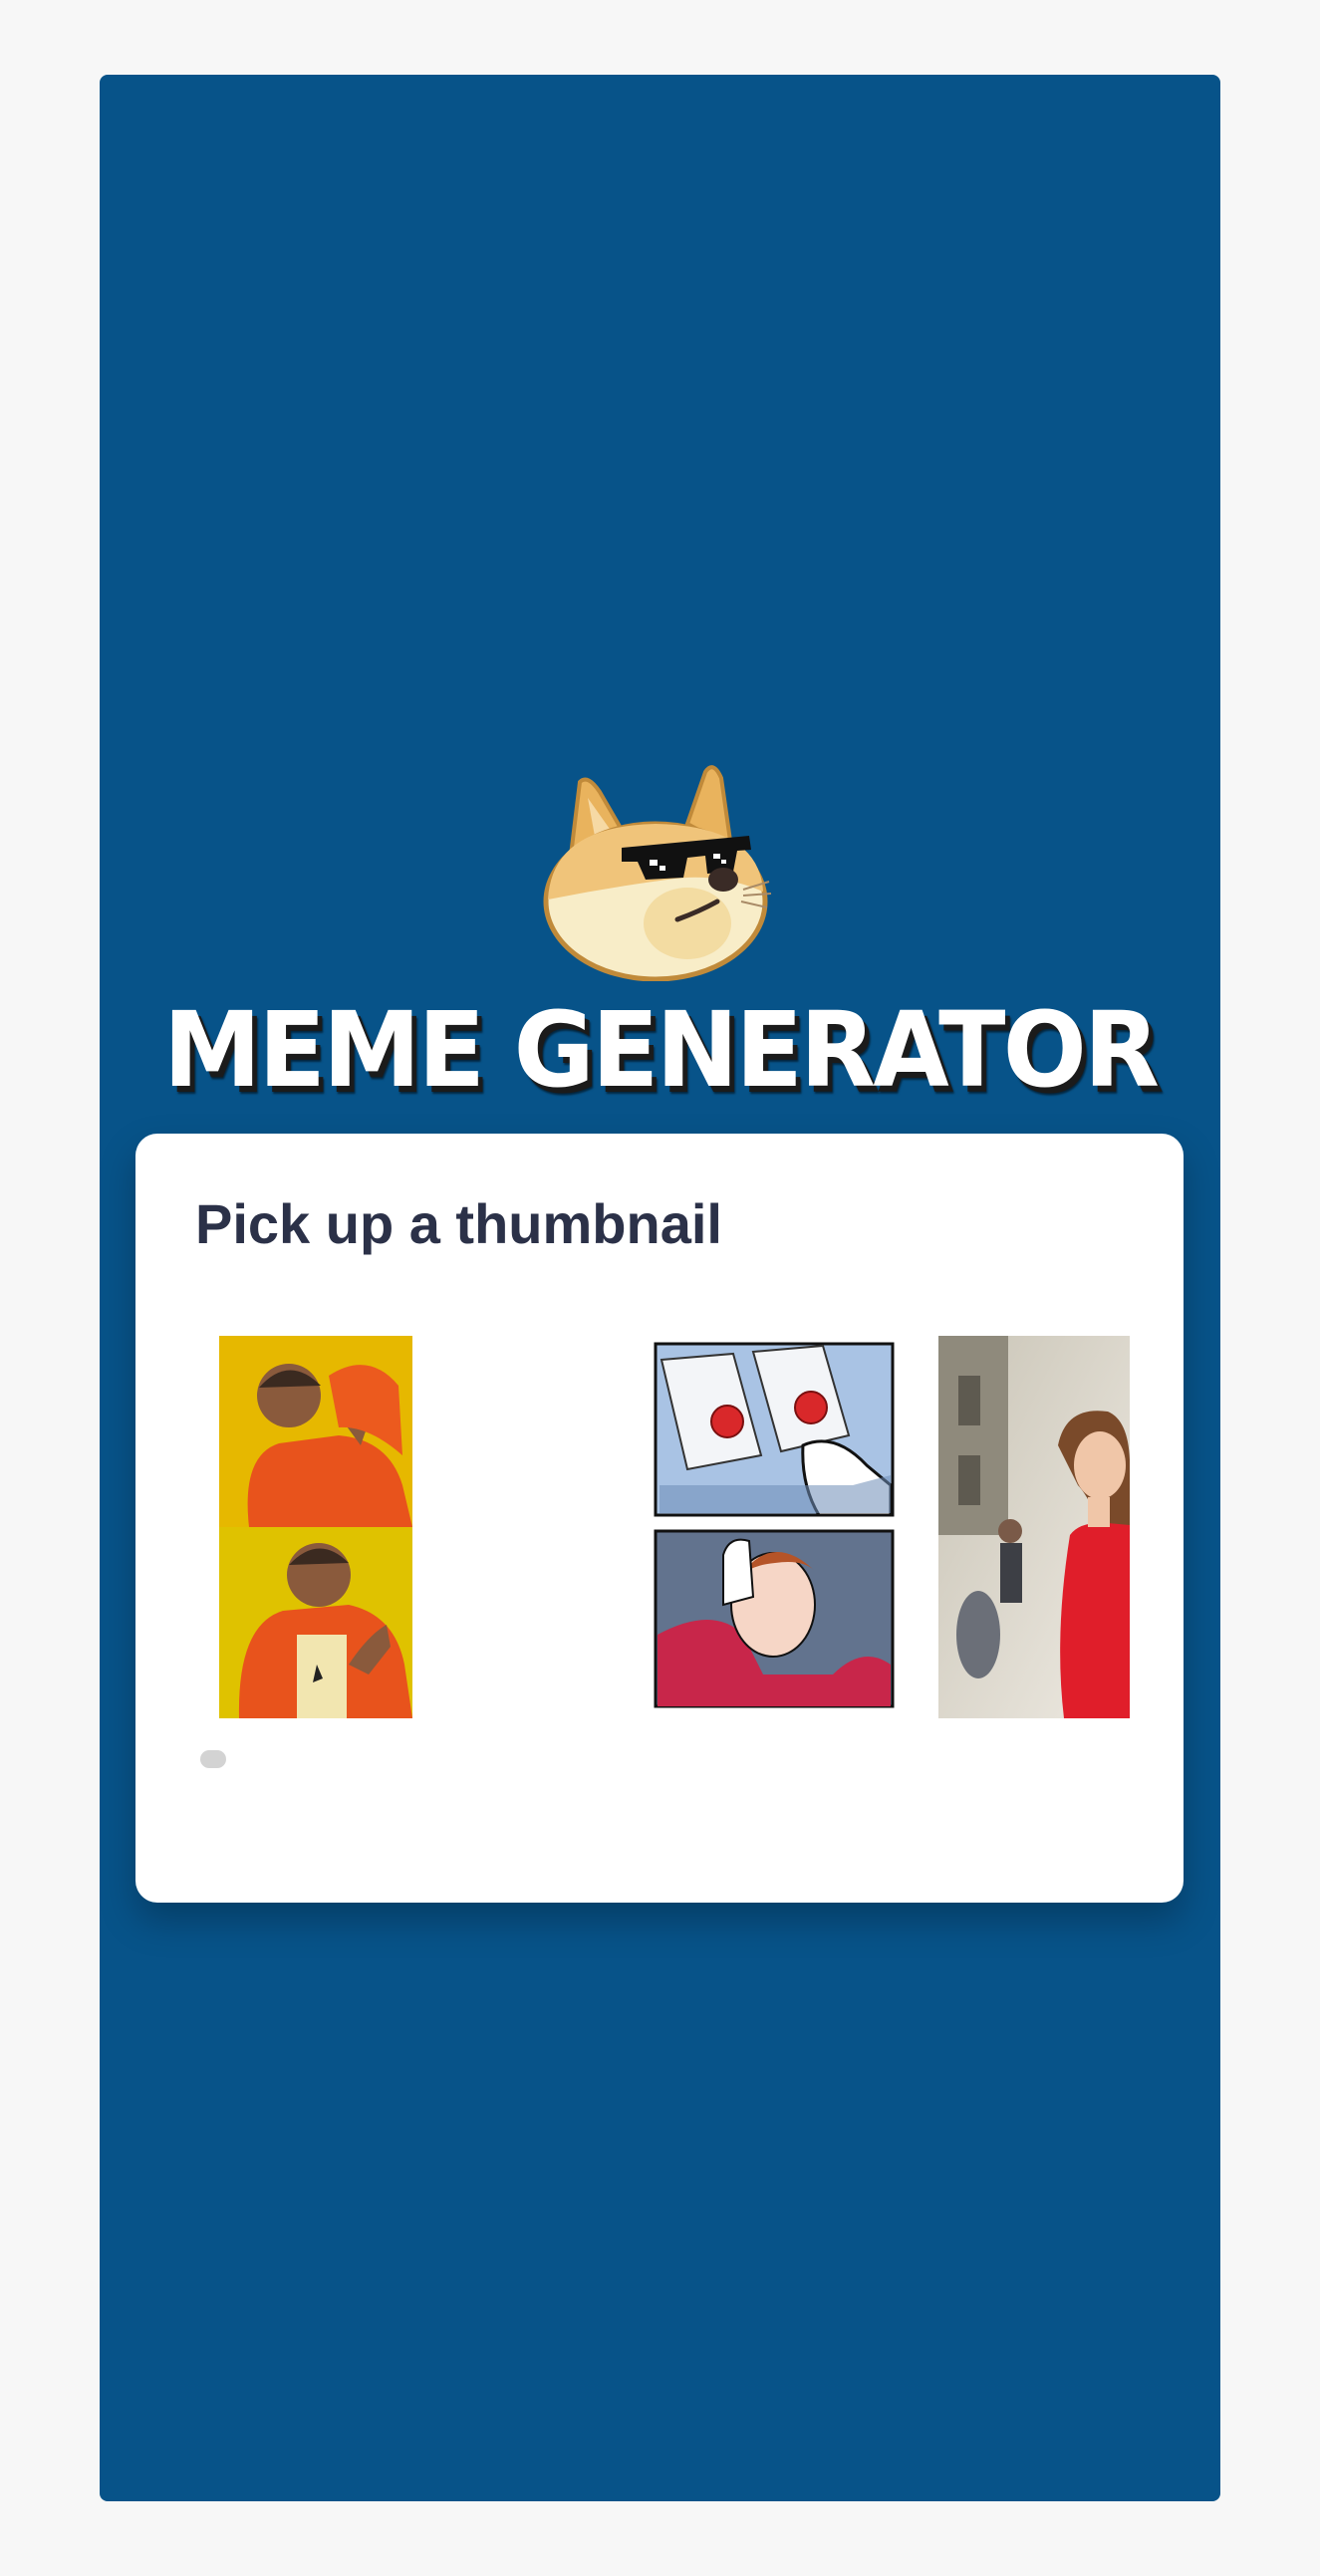 This screenshot has width=1320, height=2576. What do you see at coordinates (661, 1050) in the screenshot?
I see `app-title: MEME GENERATOR` at bounding box center [661, 1050].